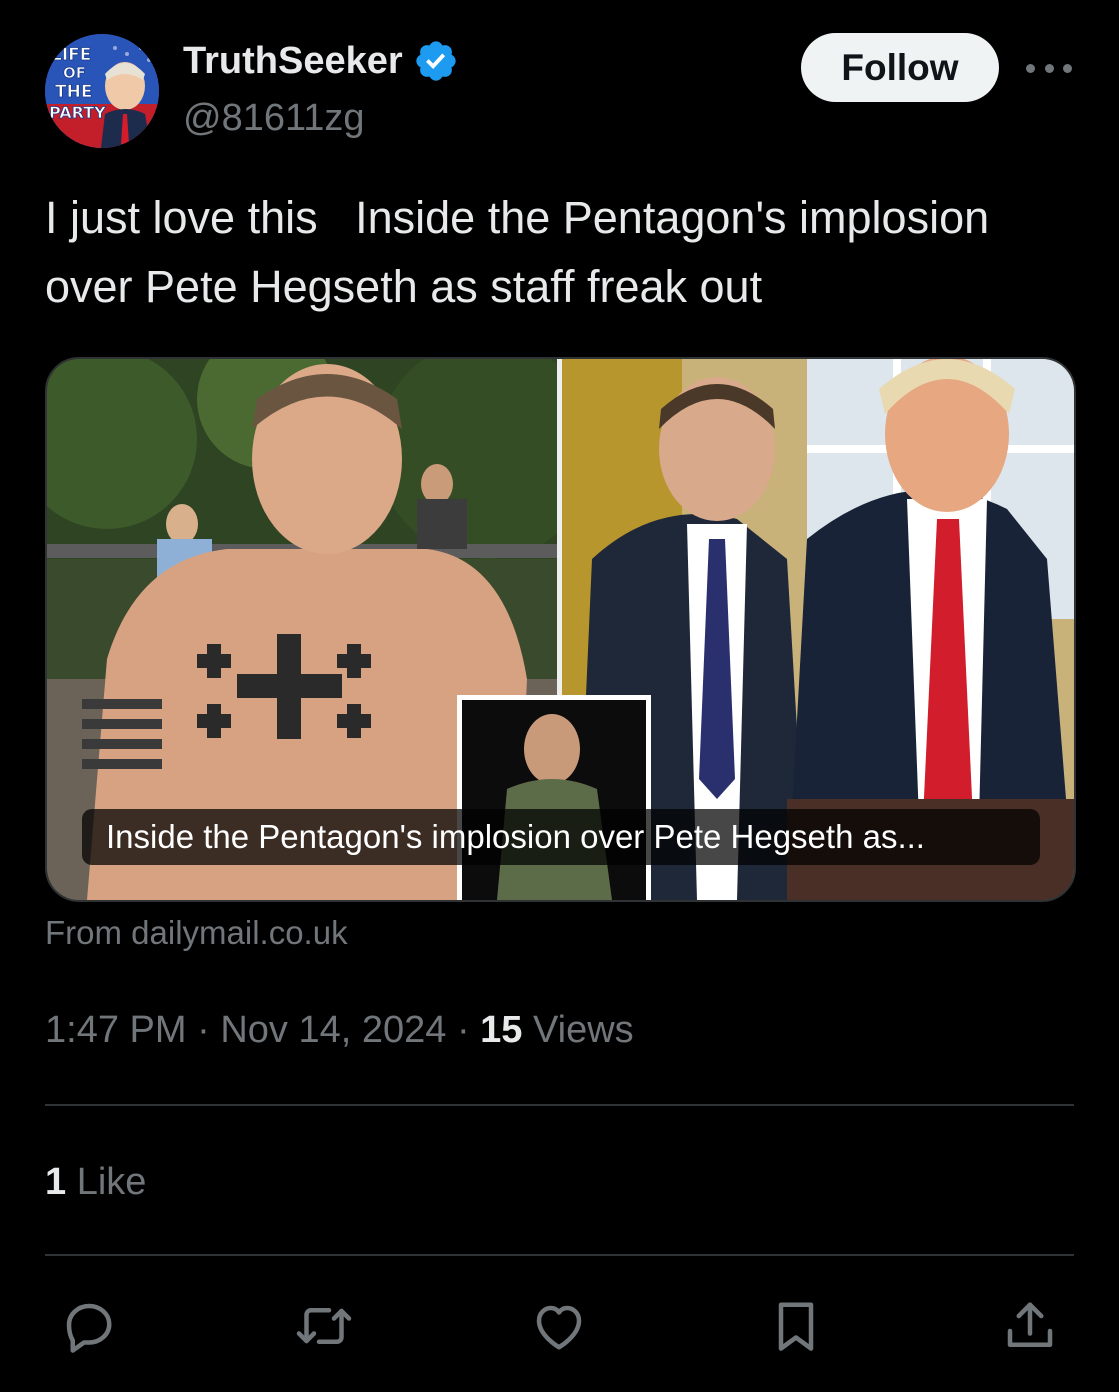  I want to click on like-button, so click(559, 1326).